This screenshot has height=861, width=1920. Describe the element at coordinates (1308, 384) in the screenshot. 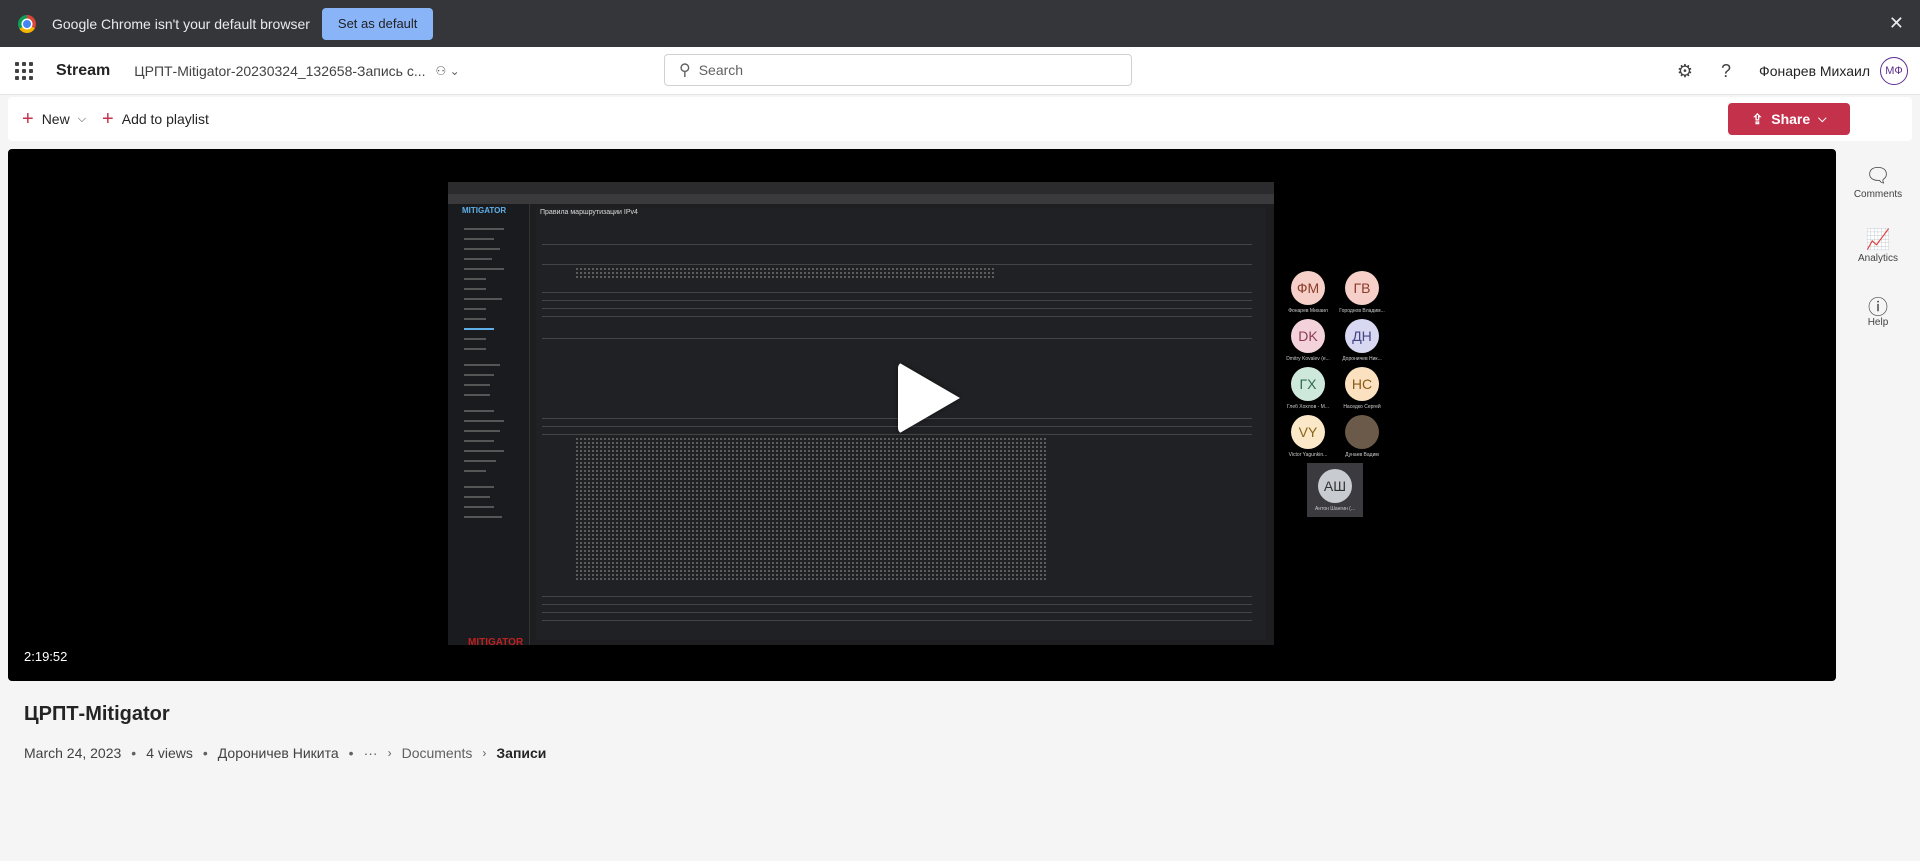

I see `avatar: ГХ` at that location.